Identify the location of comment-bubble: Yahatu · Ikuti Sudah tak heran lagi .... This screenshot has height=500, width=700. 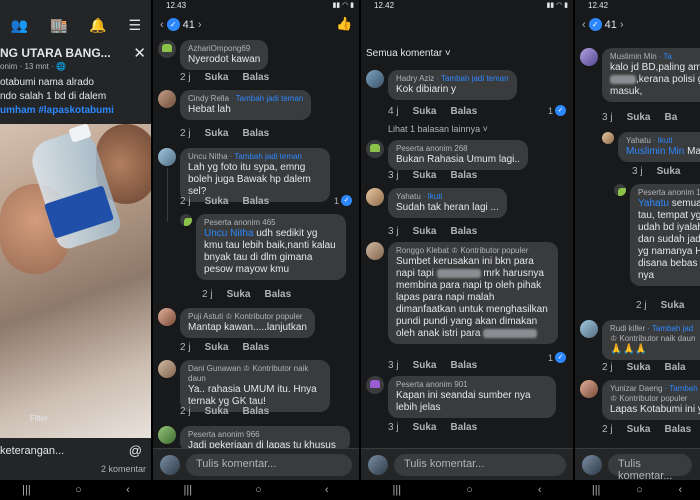
(447, 203).